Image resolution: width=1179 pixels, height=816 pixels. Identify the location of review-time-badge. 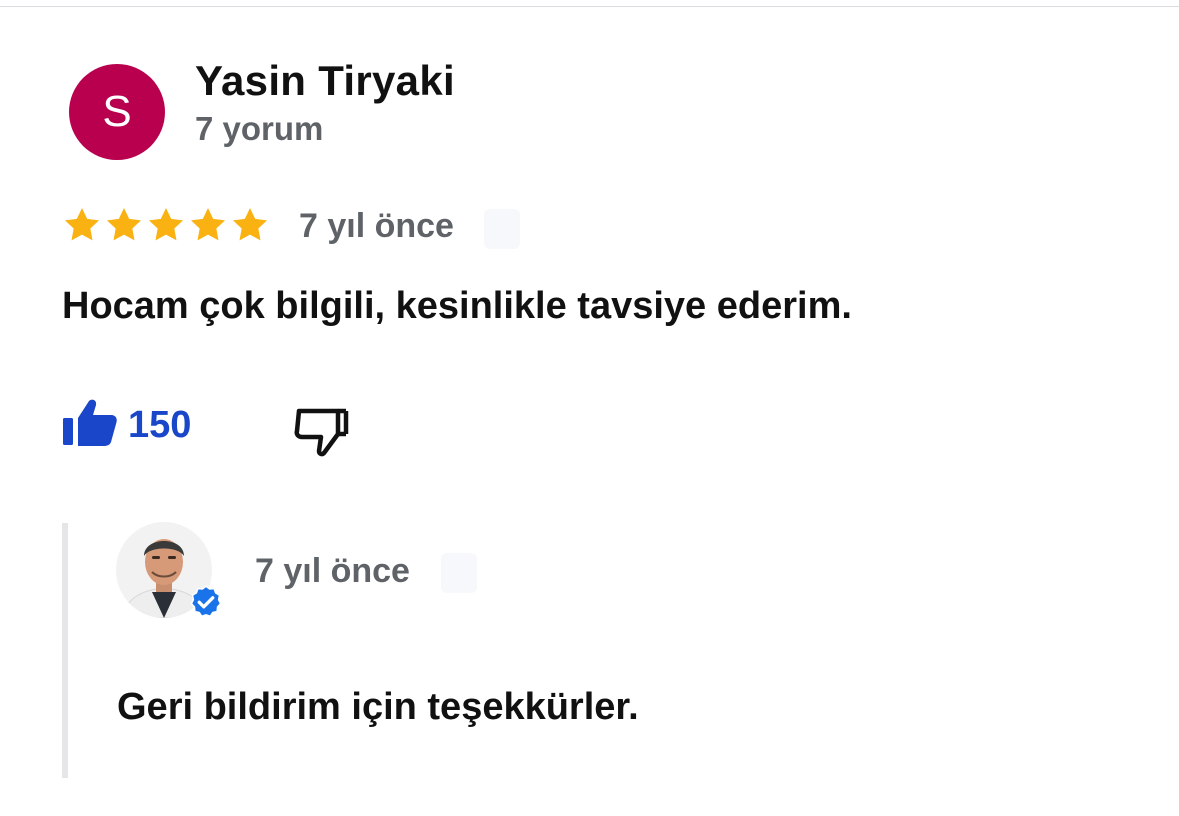
(502, 229).